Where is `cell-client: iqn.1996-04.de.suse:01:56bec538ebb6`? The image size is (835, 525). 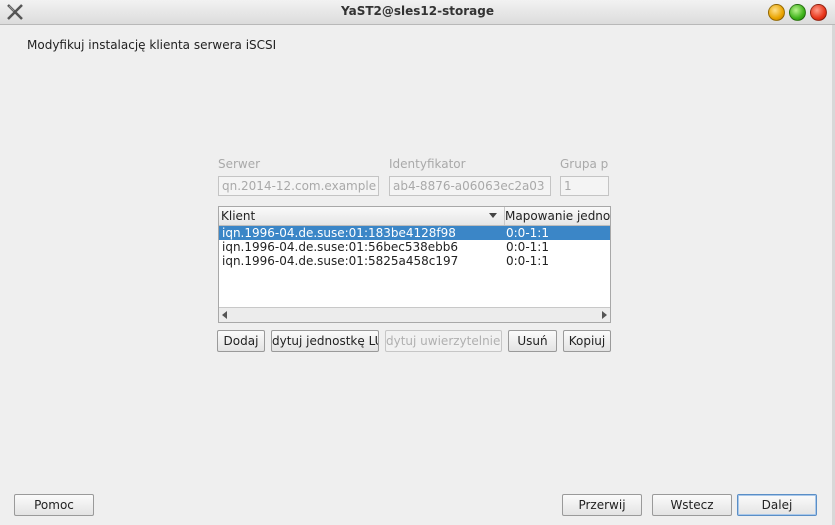
cell-client: iqn.1996-04.de.suse:01:56bec538ebb6 is located at coordinates (340, 247).